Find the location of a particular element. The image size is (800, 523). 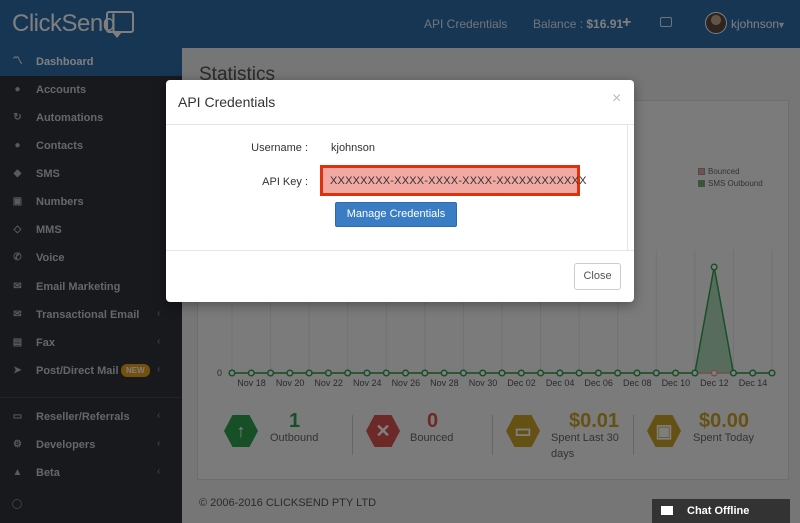

close-button: Close is located at coordinates (597, 276).